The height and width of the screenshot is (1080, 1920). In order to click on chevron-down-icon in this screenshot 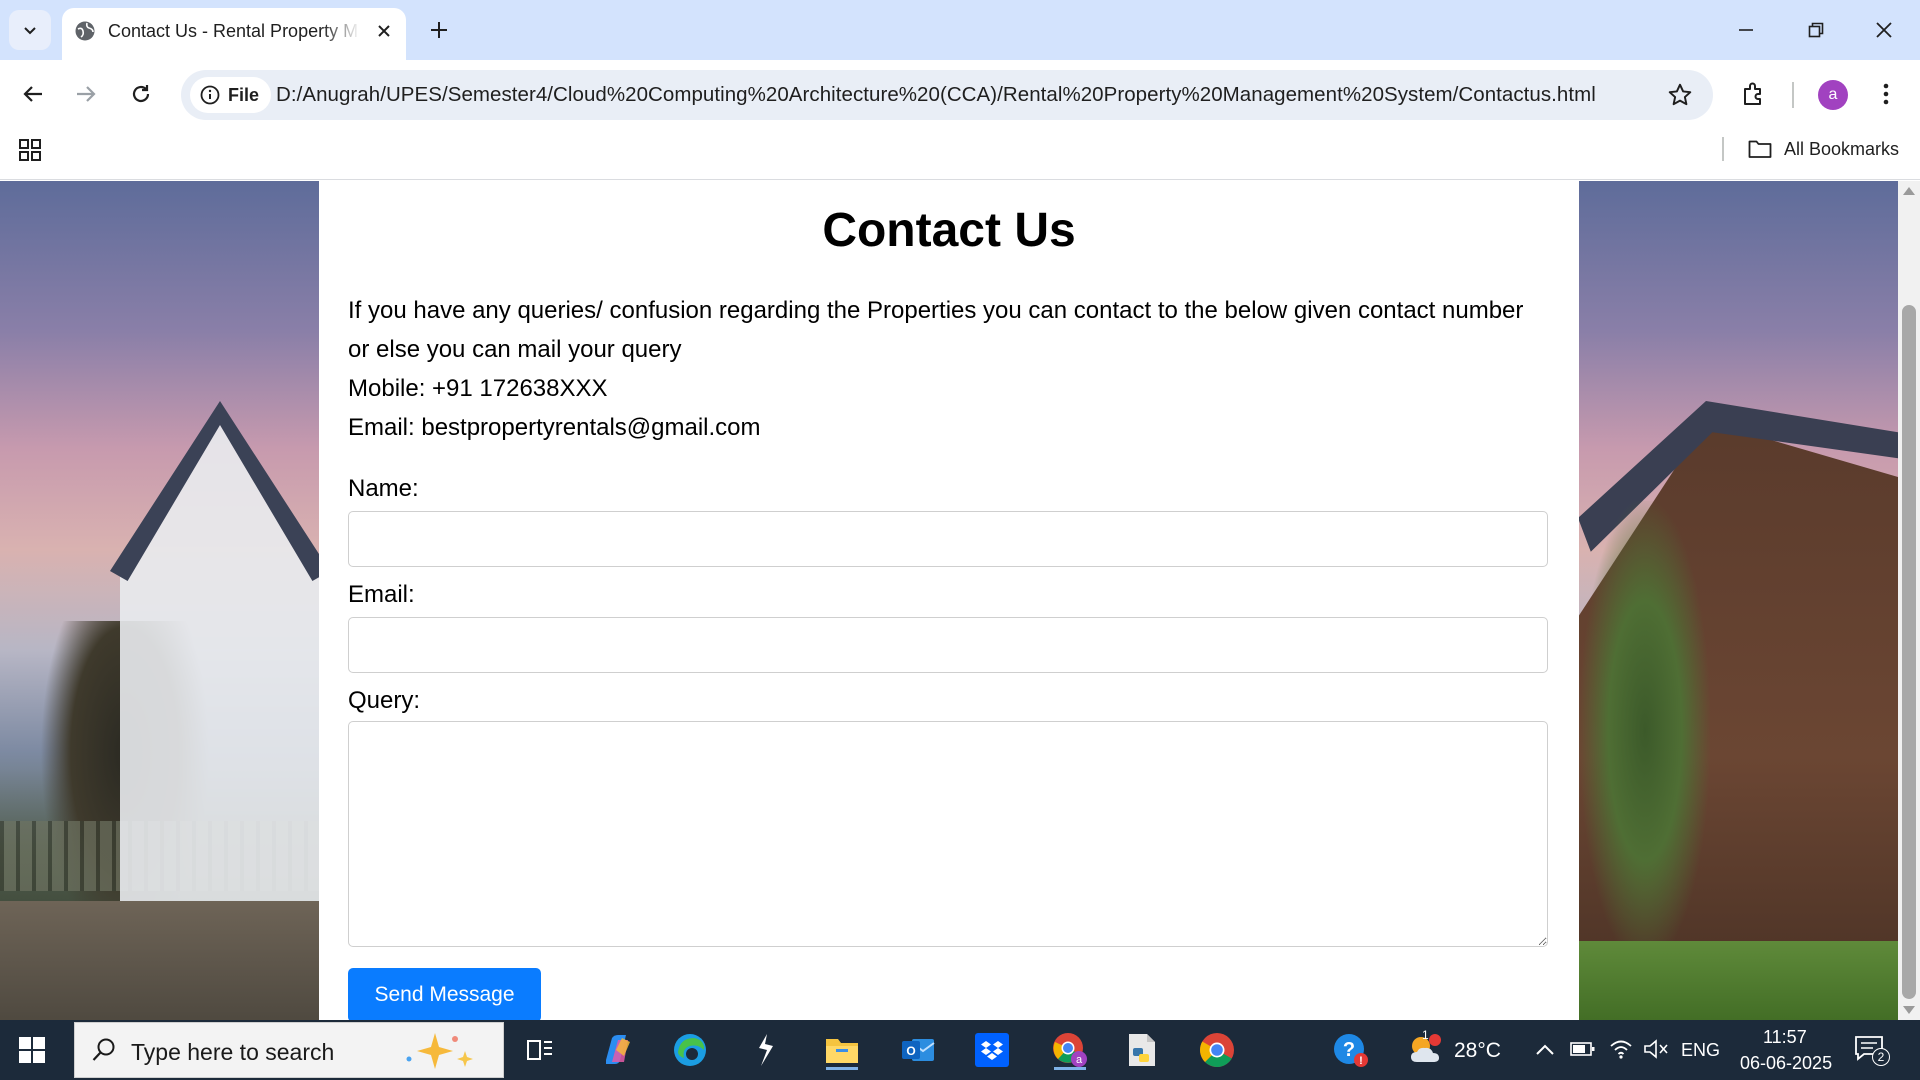, I will do `click(30, 31)`.